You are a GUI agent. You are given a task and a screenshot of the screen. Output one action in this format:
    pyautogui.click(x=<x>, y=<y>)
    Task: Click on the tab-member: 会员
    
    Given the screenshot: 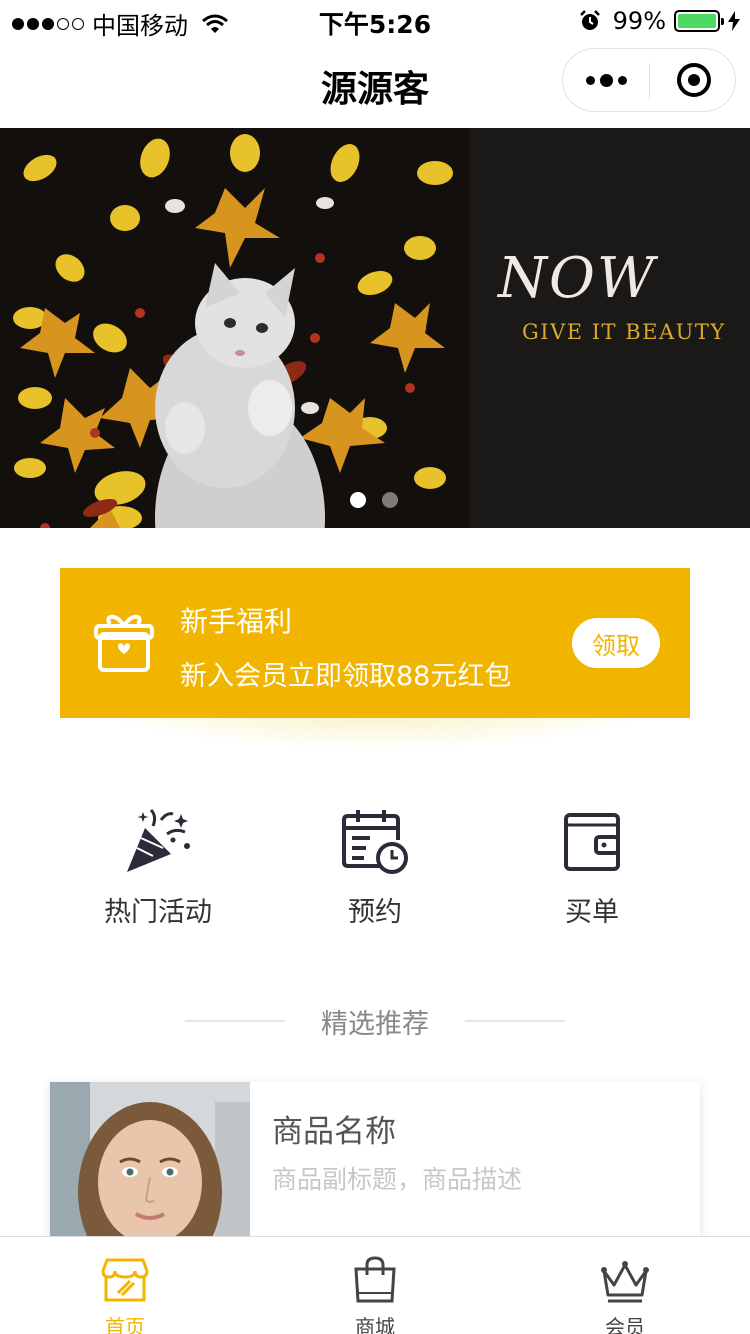 What is the action you would take?
    pyautogui.click(x=625, y=1285)
    